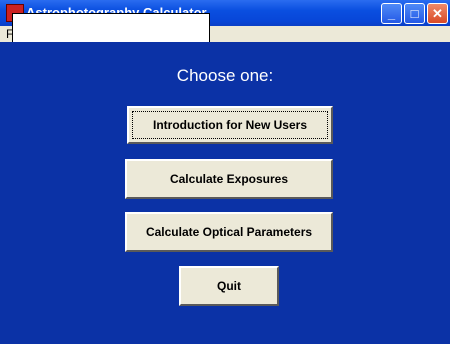 The width and height of the screenshot is (450, 344). What do you see at coordinates (225, 75) in the screenshot?
I see `page-title: Choose one:` at bounding box center [225, 75].